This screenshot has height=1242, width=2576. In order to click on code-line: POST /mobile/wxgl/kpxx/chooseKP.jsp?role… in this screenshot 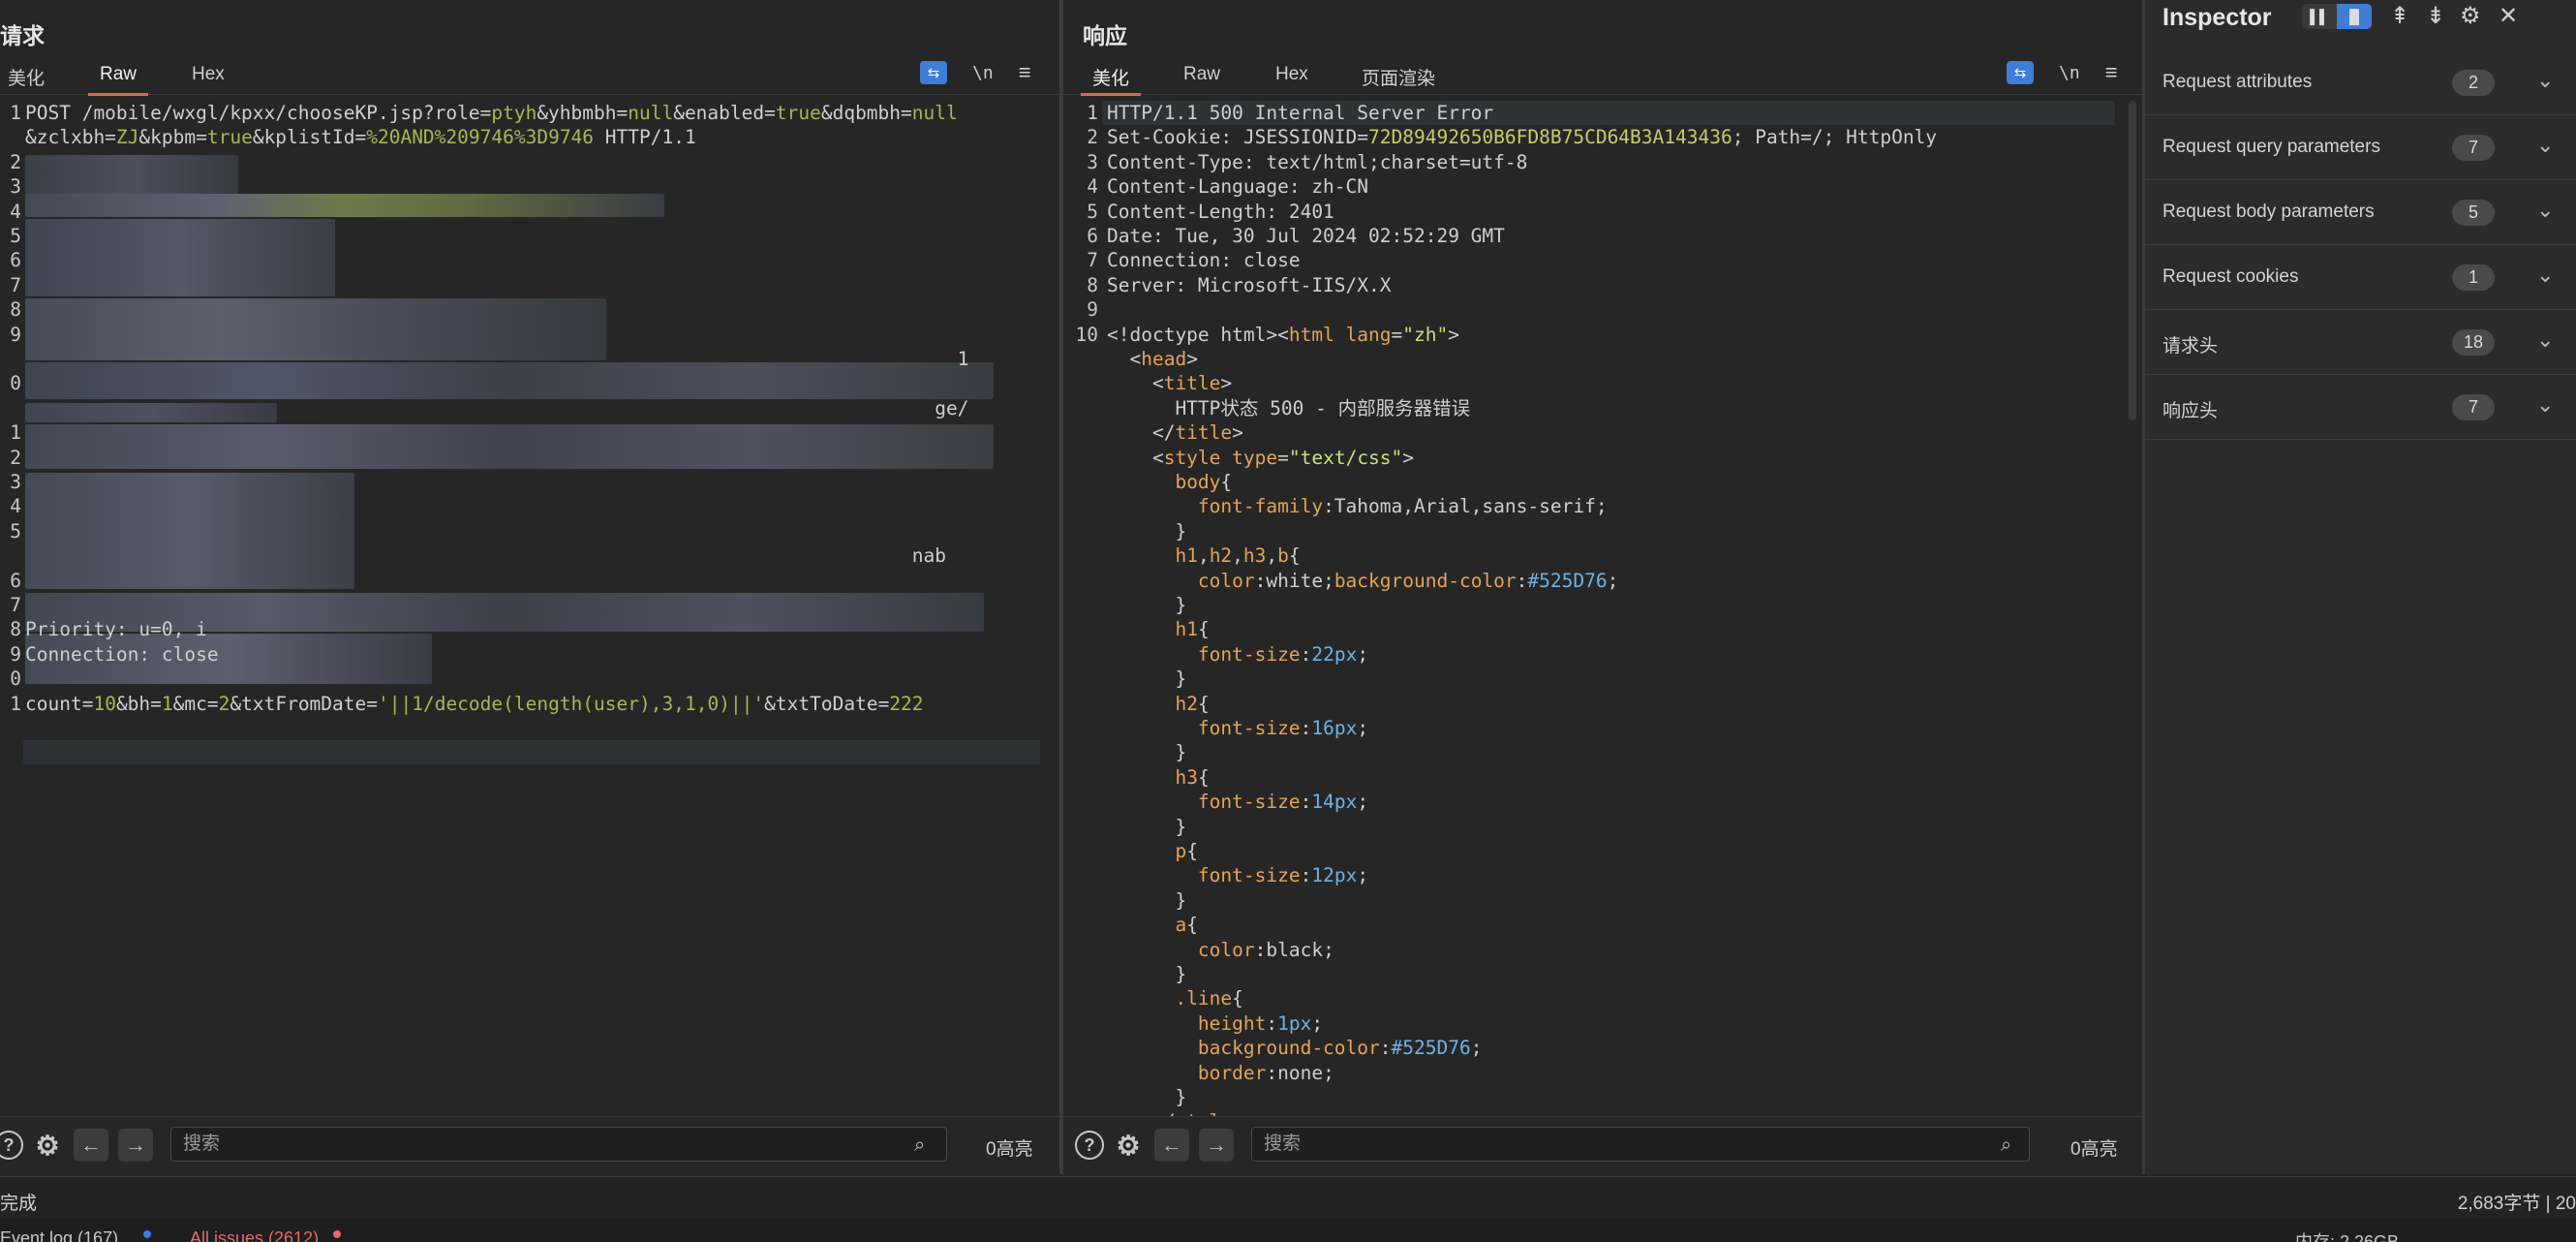, I will do `click(491, 113)`.